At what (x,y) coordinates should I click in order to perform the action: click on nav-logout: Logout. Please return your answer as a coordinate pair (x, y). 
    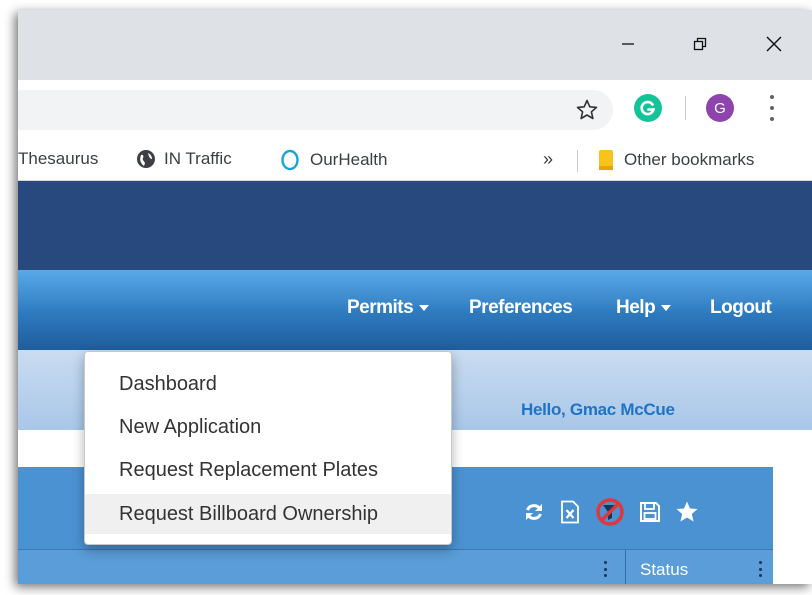
    Looking at the image, I should click on (741, 308).